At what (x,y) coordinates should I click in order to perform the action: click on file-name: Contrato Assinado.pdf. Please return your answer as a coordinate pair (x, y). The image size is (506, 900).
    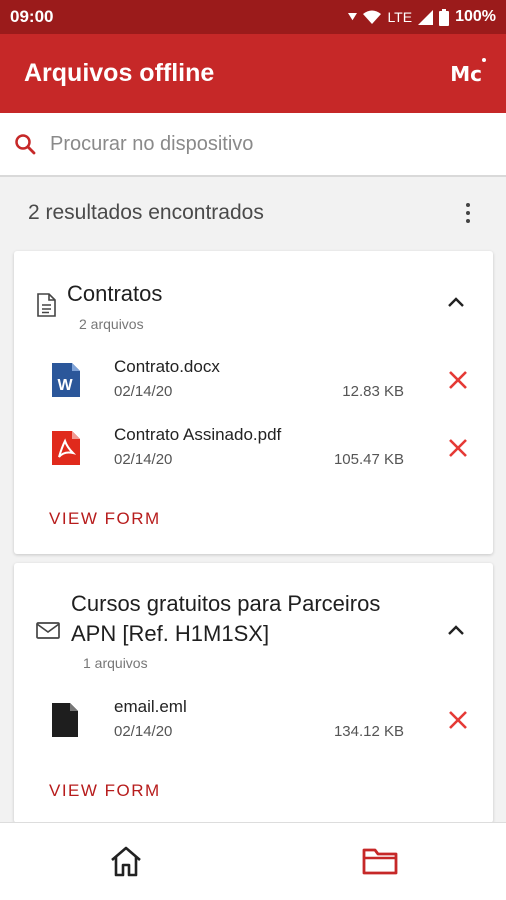
    Looking at the image, I should click on (198, 434).